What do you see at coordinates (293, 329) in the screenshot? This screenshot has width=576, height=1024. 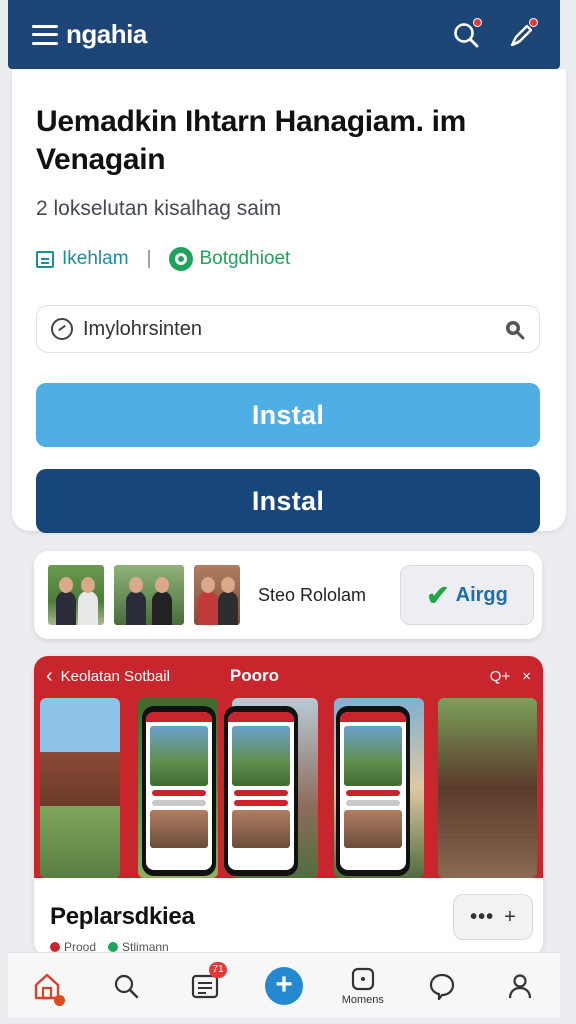 I see `search-input` at bounding box center [293, 329].